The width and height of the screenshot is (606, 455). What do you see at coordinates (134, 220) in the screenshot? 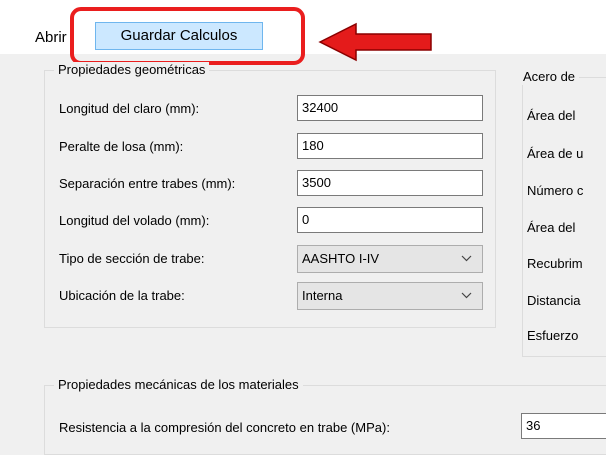
I see `overhang-length-label: Longitud del volado (mm):` at bounding box center [134, 220].